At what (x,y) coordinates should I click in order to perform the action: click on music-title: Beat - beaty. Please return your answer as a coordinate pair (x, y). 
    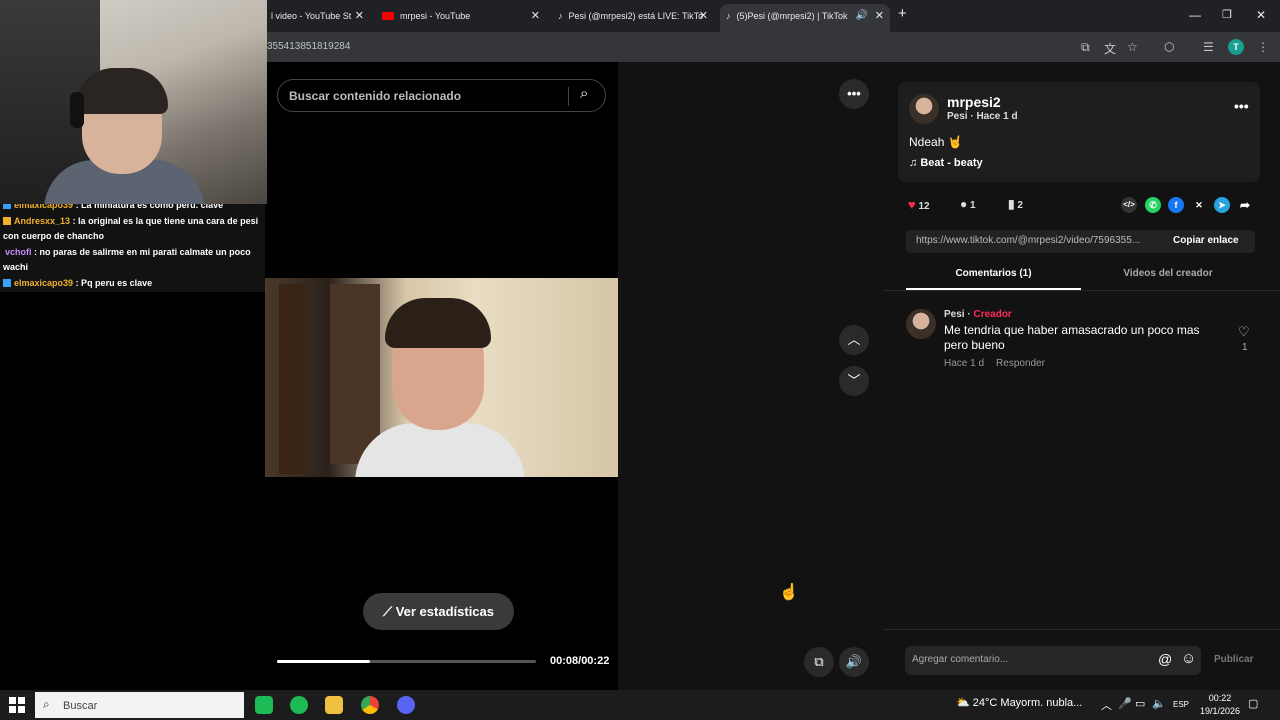
    Looking at the image, I should click on (951, 163).